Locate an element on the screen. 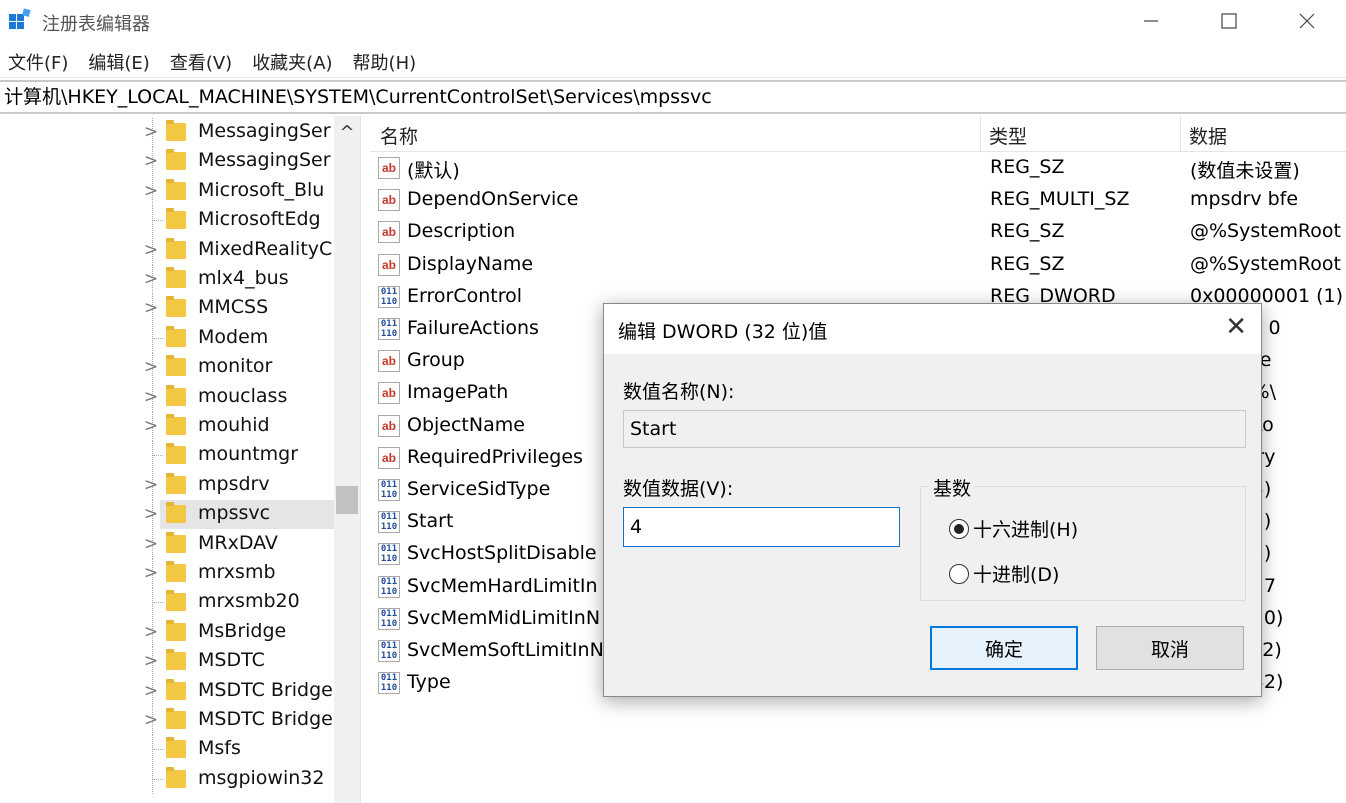 Image resolution: width=1346 pixels, height=803 pixels. menu-edit: 编辑(E) is located at coordinates (118, 62).